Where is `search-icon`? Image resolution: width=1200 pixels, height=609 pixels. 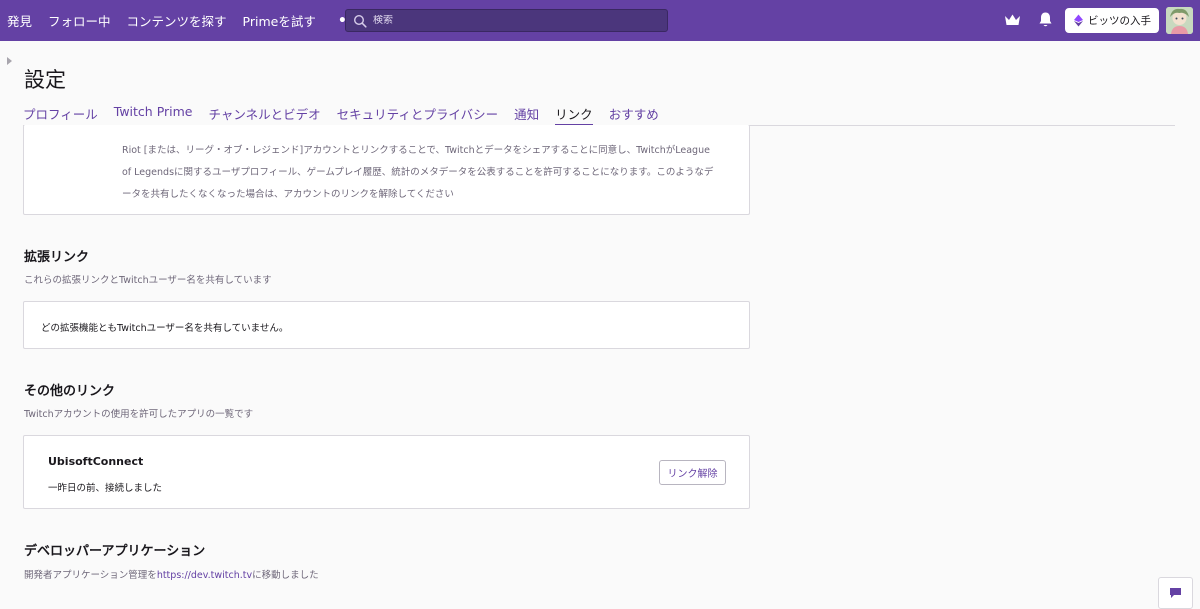
search-icon is located at coordinates (360, 21).